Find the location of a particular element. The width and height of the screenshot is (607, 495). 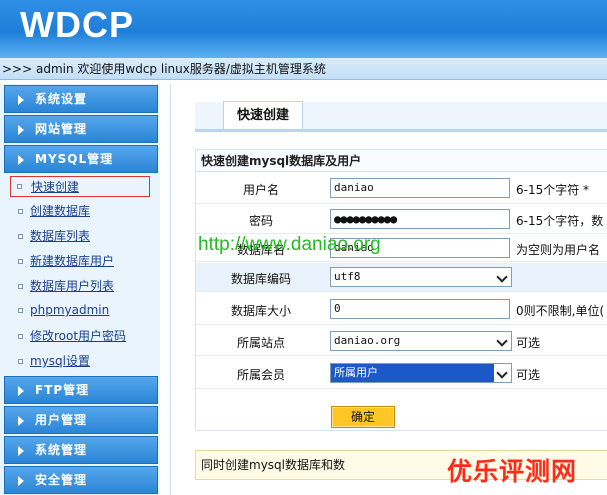

form-row-password: 密码 ●●●●●●●●●● 6-15个字符，数 is located at coordinates (401, 219).